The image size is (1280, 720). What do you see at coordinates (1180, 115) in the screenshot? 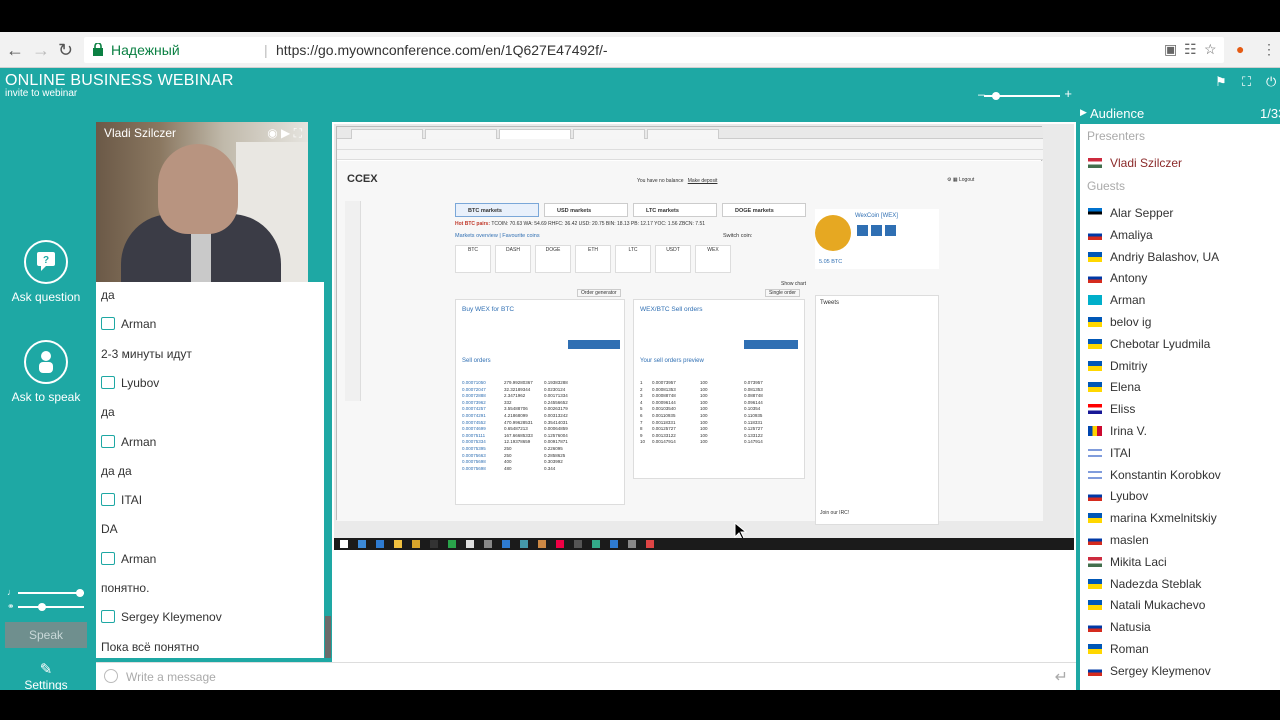
I see `audience-header: ▶ Audience 1/33` at bounding box center [1180, 115].